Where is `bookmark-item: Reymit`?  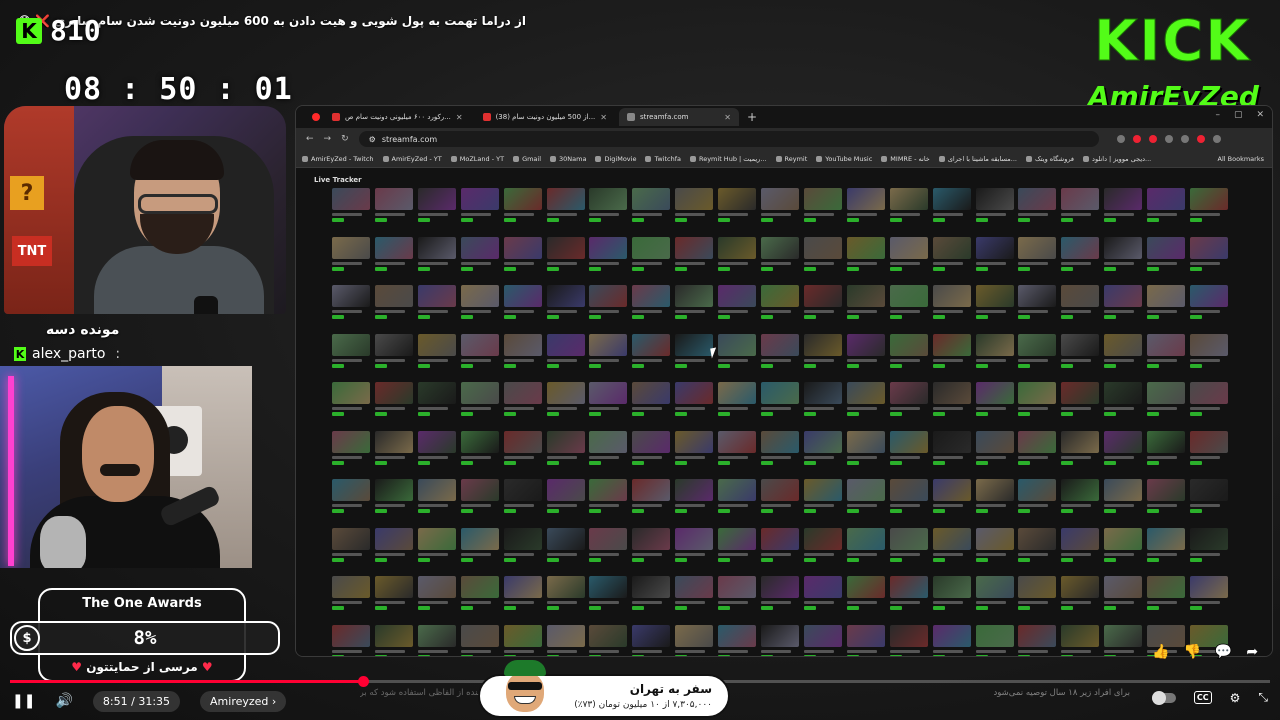
bookmark-item: Reymit is located at coordinates (791, 159).